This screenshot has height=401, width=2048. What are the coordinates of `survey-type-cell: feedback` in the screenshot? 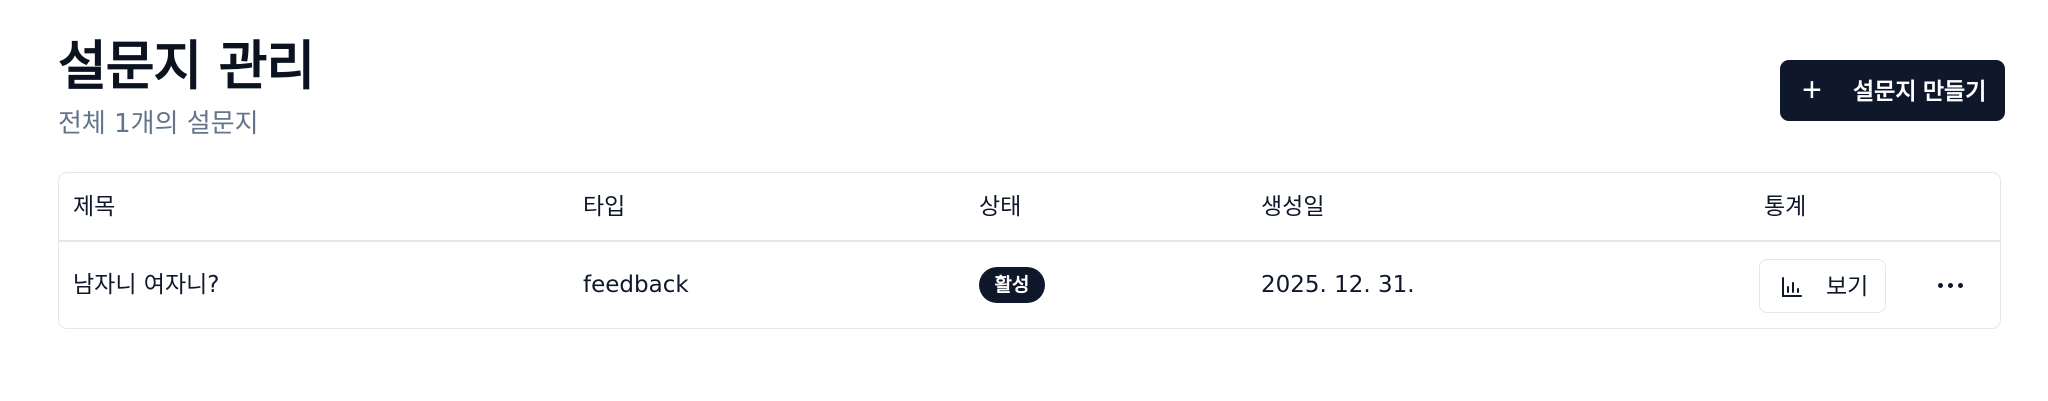 It's located at (636, 285).